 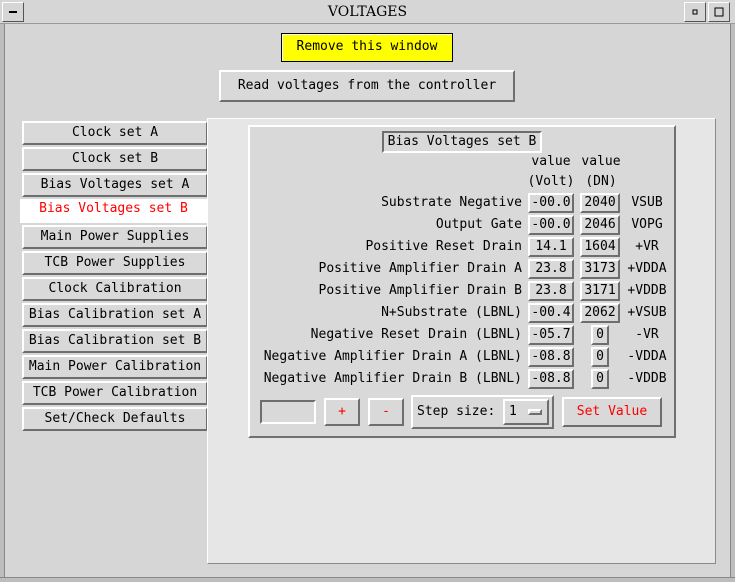 What do you see at coordinates (115, 159) in the screenshot?
I see `sidebar-item-clock-set-b: Clock set B` at bounding box center [115, 159].